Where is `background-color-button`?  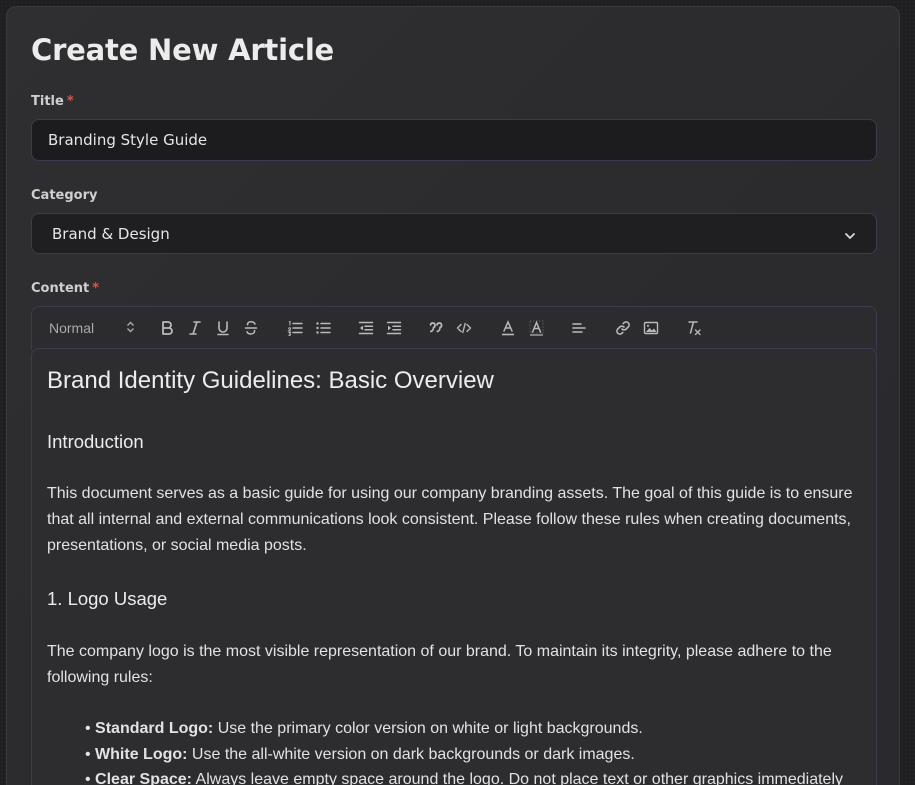 background-color-button is located at coordinates (536, 328).